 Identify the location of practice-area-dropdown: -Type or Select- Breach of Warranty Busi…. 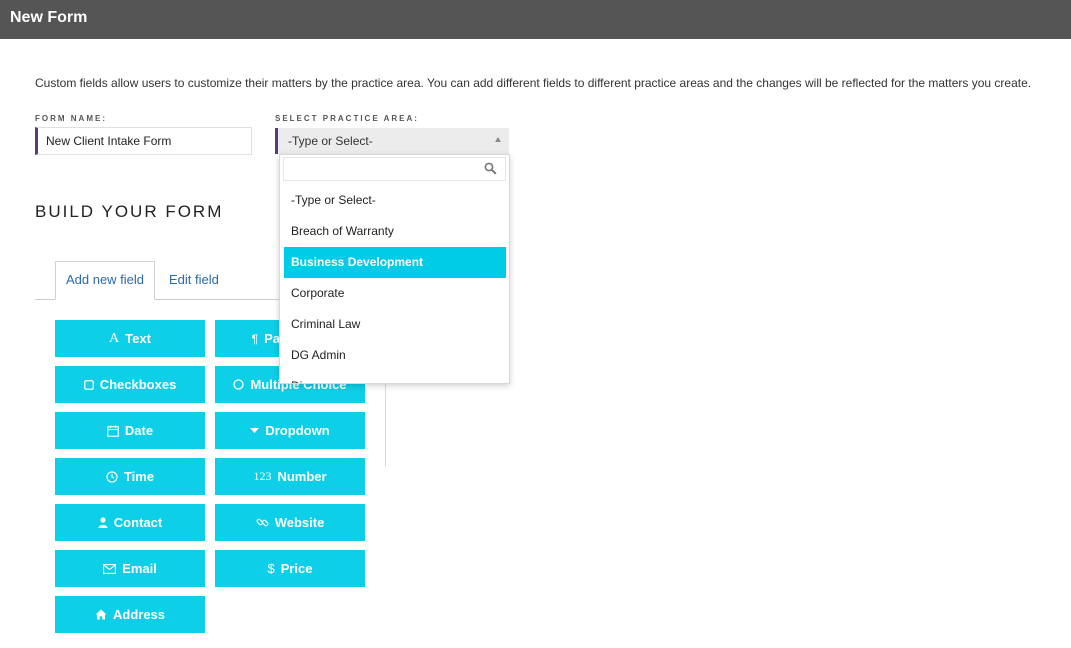
(394, 269).